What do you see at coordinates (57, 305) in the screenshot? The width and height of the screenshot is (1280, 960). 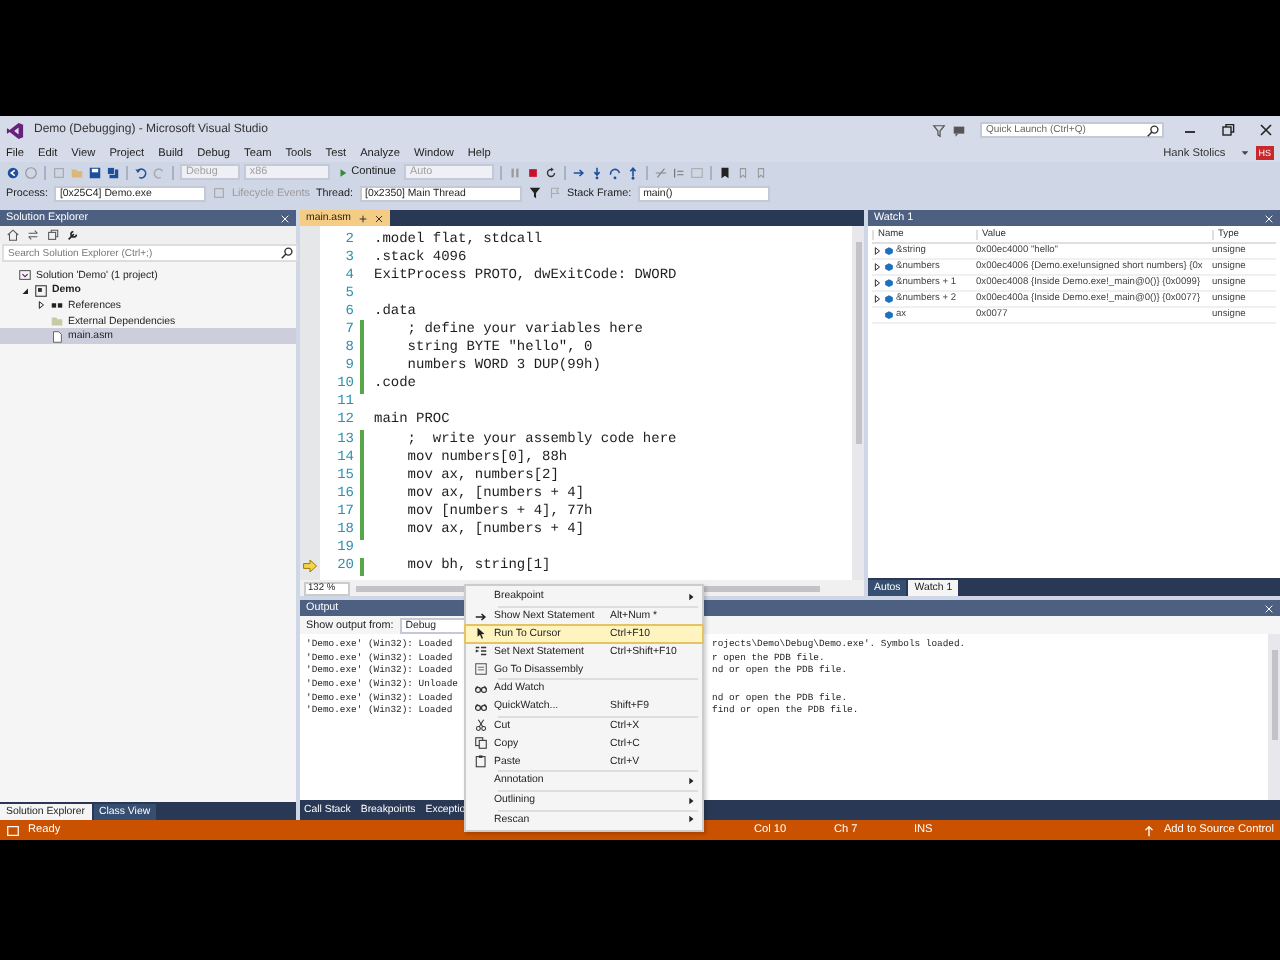 I see `references-icon` at bounding box center [57, 305].